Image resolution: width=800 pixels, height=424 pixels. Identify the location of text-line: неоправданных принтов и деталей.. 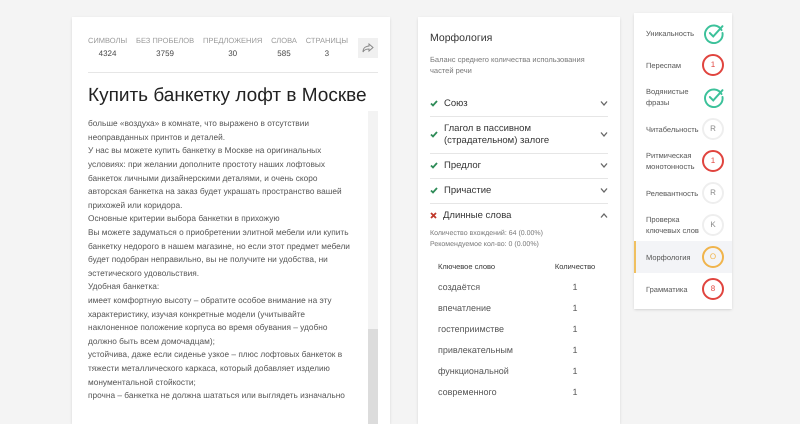
(157, 137).